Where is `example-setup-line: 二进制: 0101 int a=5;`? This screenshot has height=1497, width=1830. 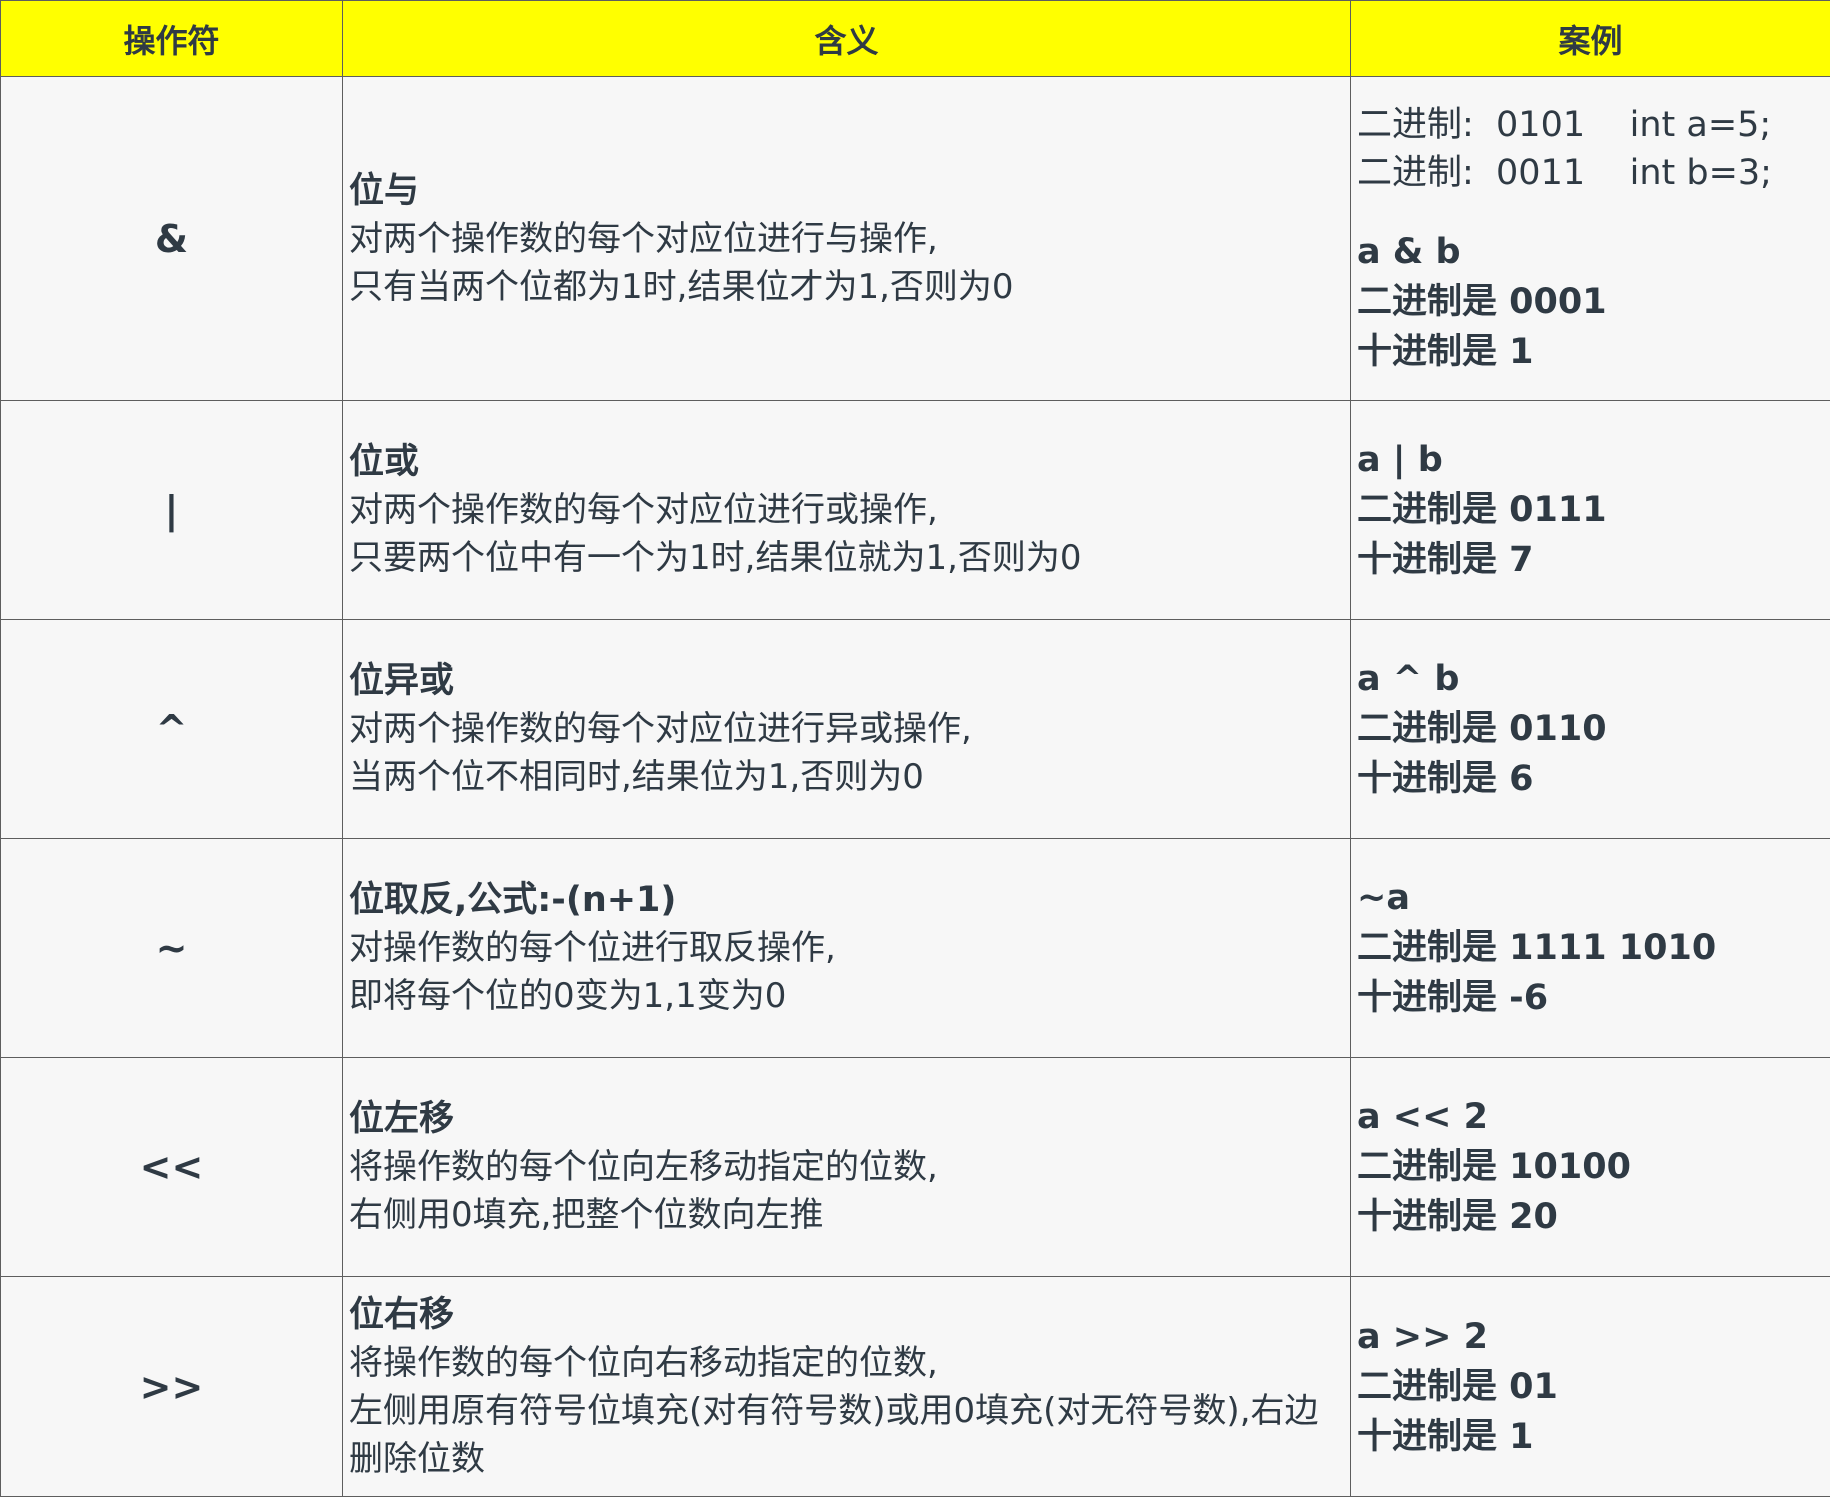 example-setup-line: 二进制: 0101 int a=5; is located at coordinates (1593, 125).